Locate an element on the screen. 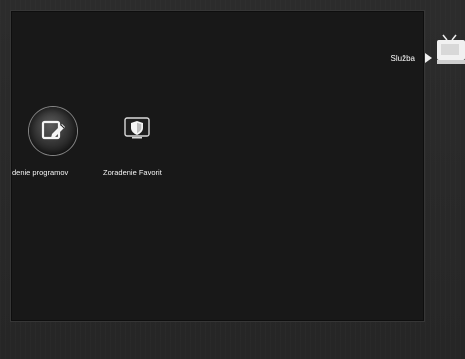 The image size is (465, 359). menu-item-label-channel-editor: denie programov is located at coordinates (40, 172).